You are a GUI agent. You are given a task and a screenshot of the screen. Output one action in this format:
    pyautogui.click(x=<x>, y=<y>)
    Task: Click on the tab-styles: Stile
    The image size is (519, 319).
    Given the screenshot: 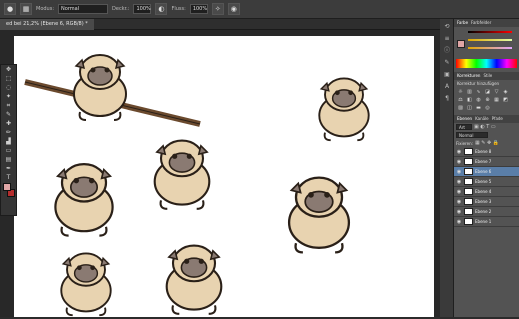 What is the action you would take?
    pyautogui.click(x=487, y=76)
    